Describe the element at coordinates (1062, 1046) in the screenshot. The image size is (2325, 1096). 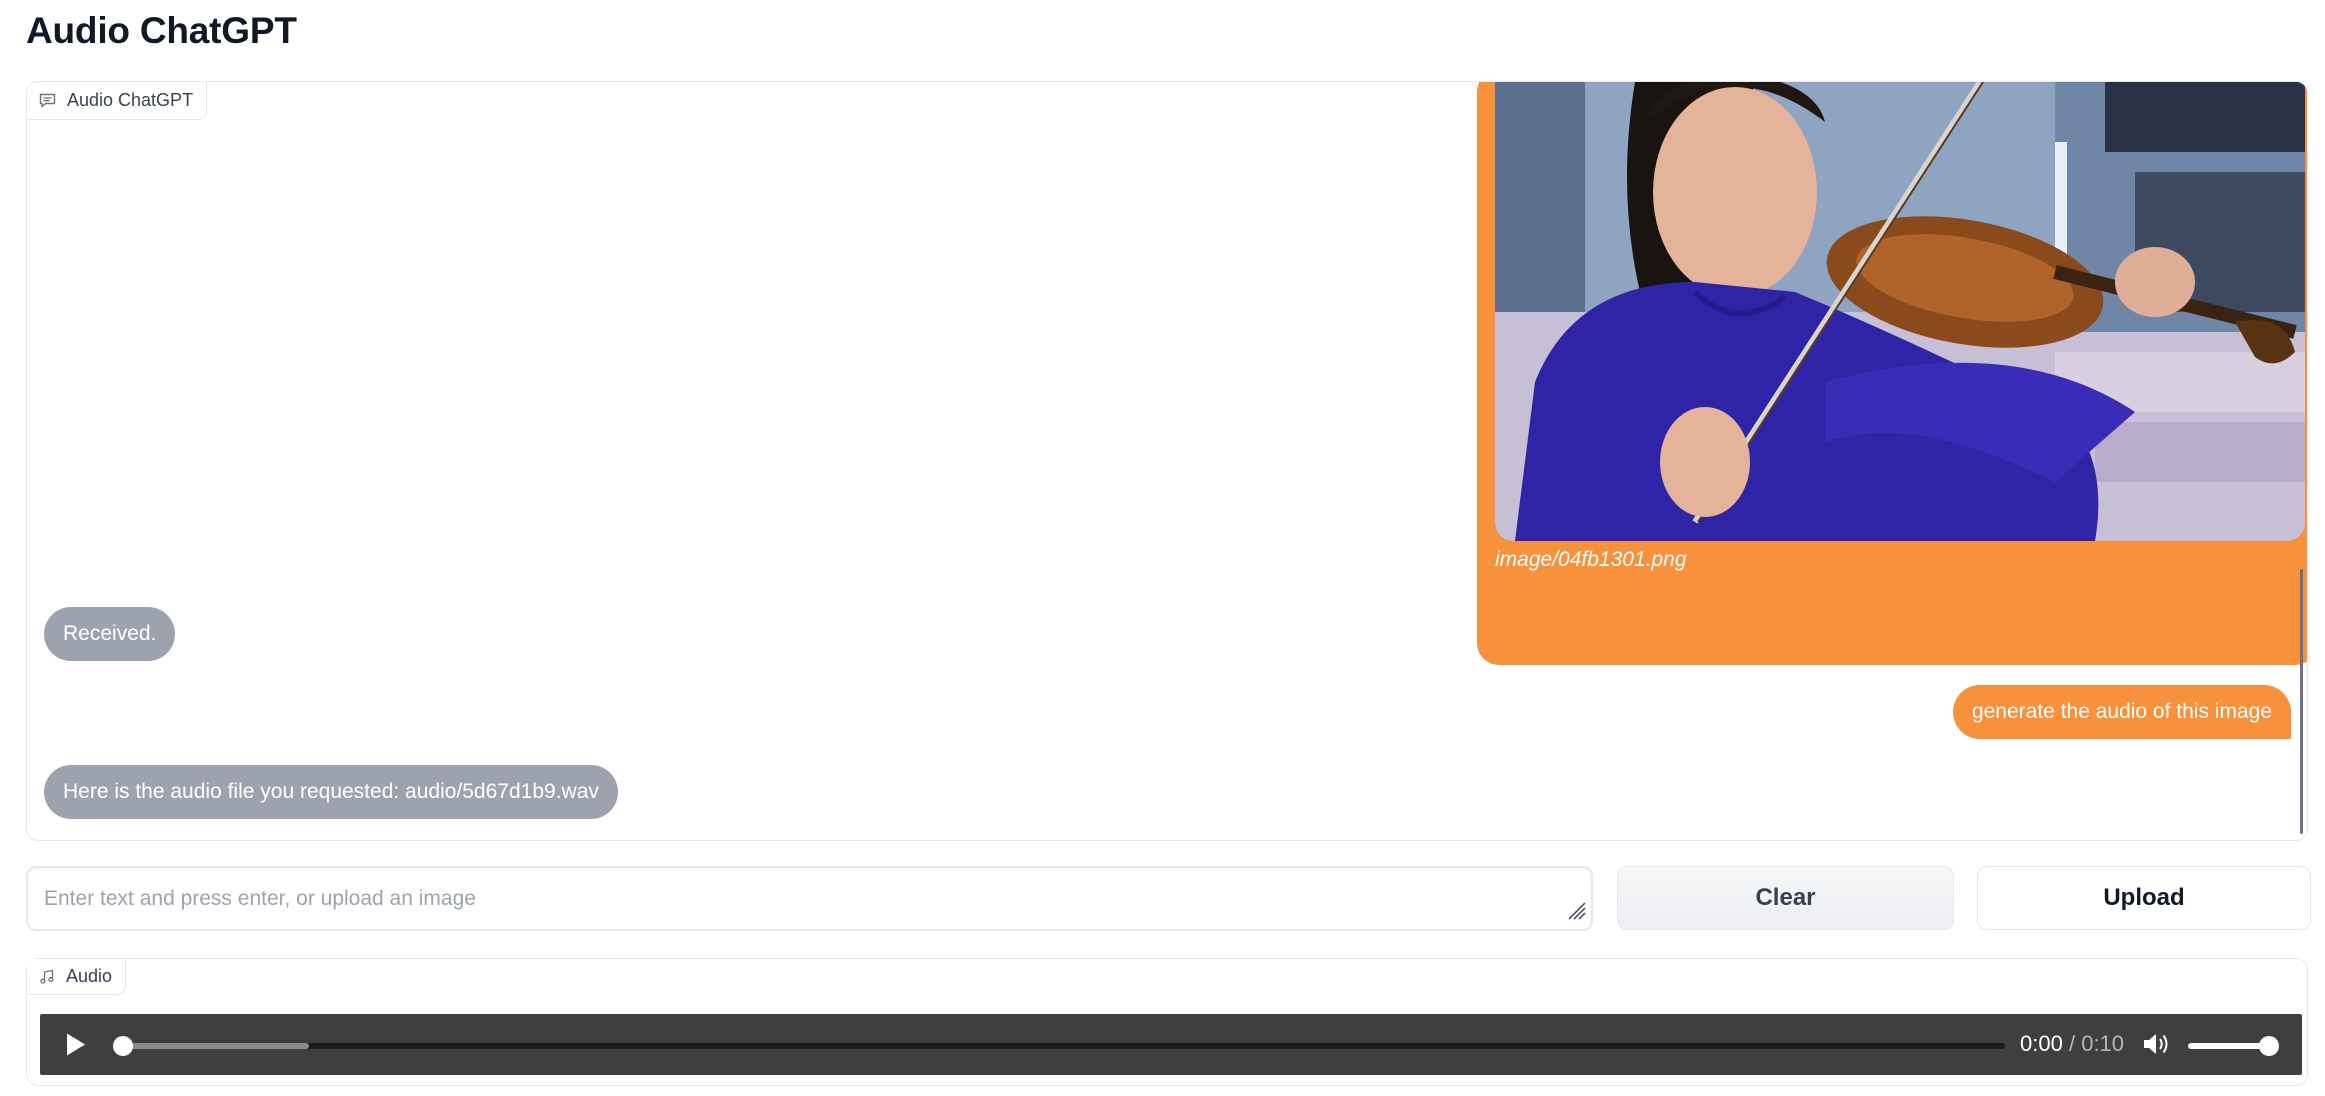
I see `progress-bar` at that location.